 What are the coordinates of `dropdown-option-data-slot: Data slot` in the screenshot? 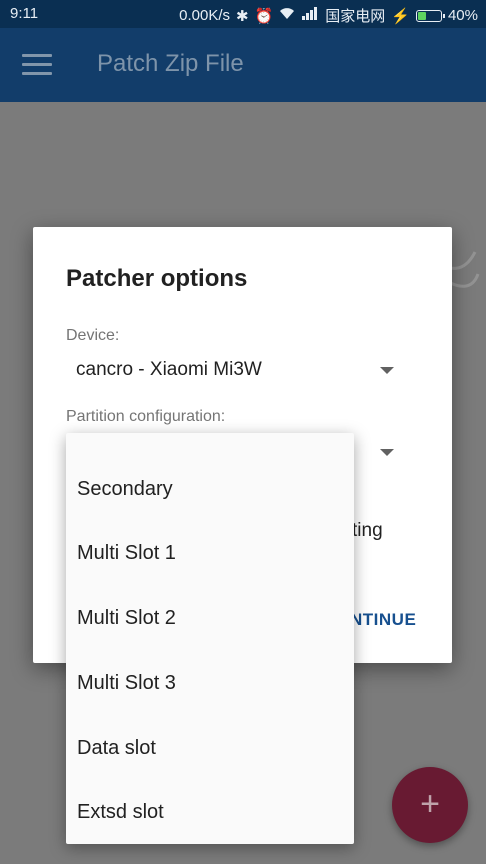 It's located at (116, 748).